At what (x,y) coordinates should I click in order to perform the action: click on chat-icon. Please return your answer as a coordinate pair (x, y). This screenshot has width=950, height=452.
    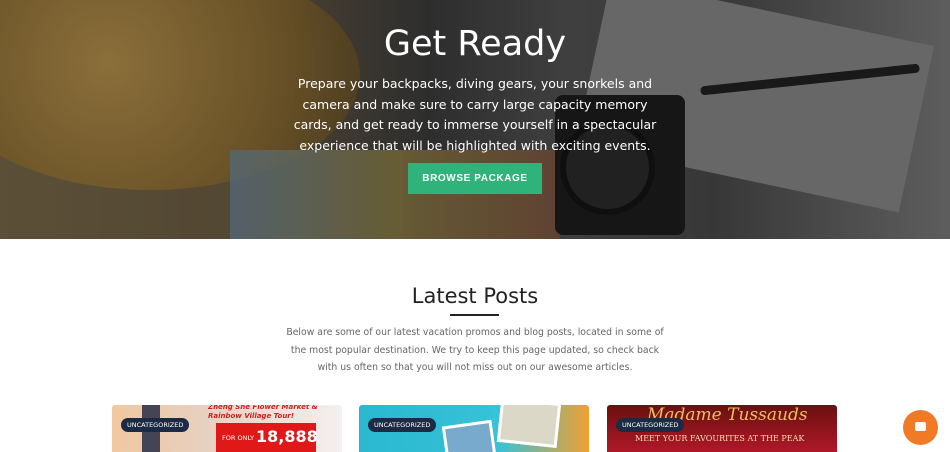
    Looking at the image, I should click on (920, 426).